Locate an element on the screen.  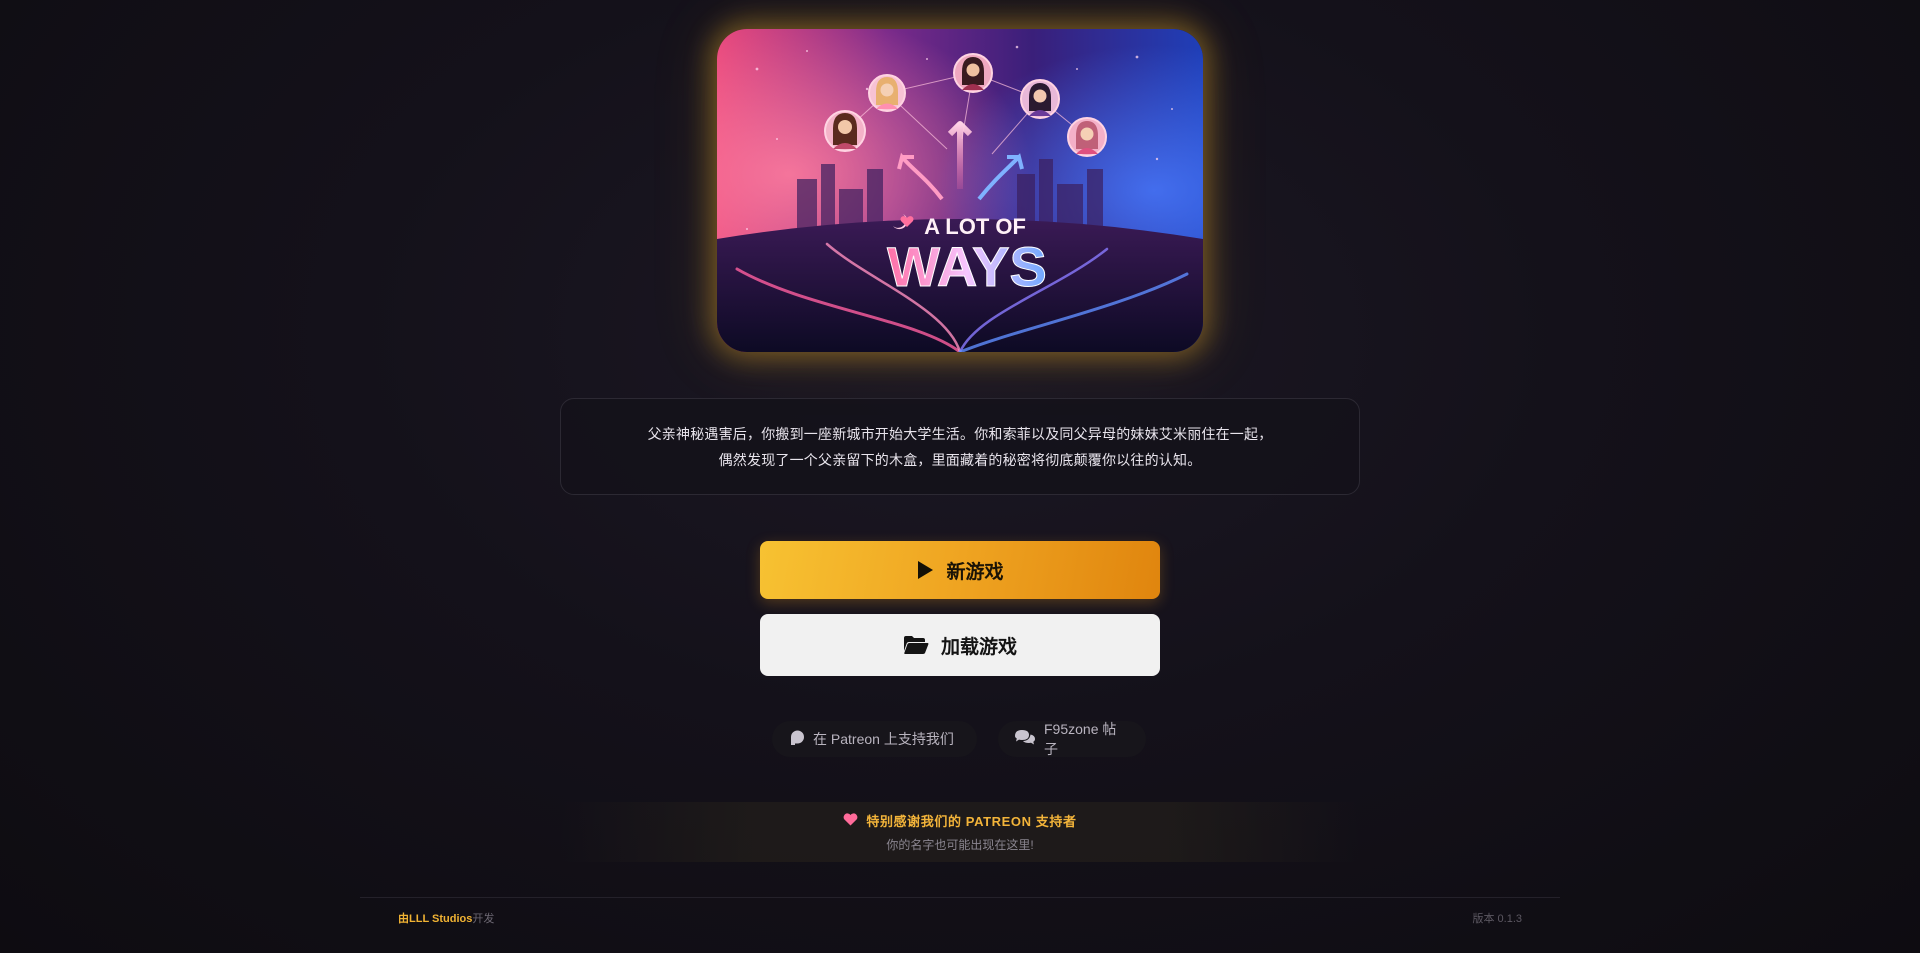
patreon-link: 在 Patreon 上支持我们 is located at coordinates (874, 739).